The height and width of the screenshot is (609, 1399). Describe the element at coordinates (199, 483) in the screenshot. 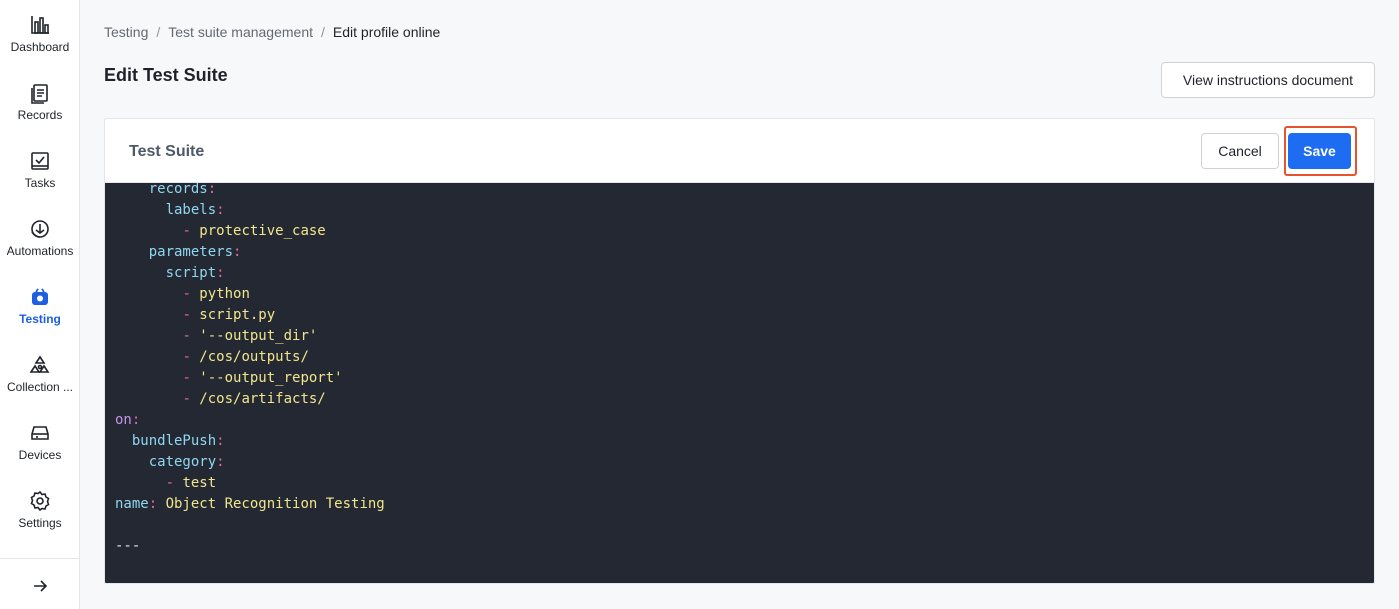

I see `code-token: test` at that location.